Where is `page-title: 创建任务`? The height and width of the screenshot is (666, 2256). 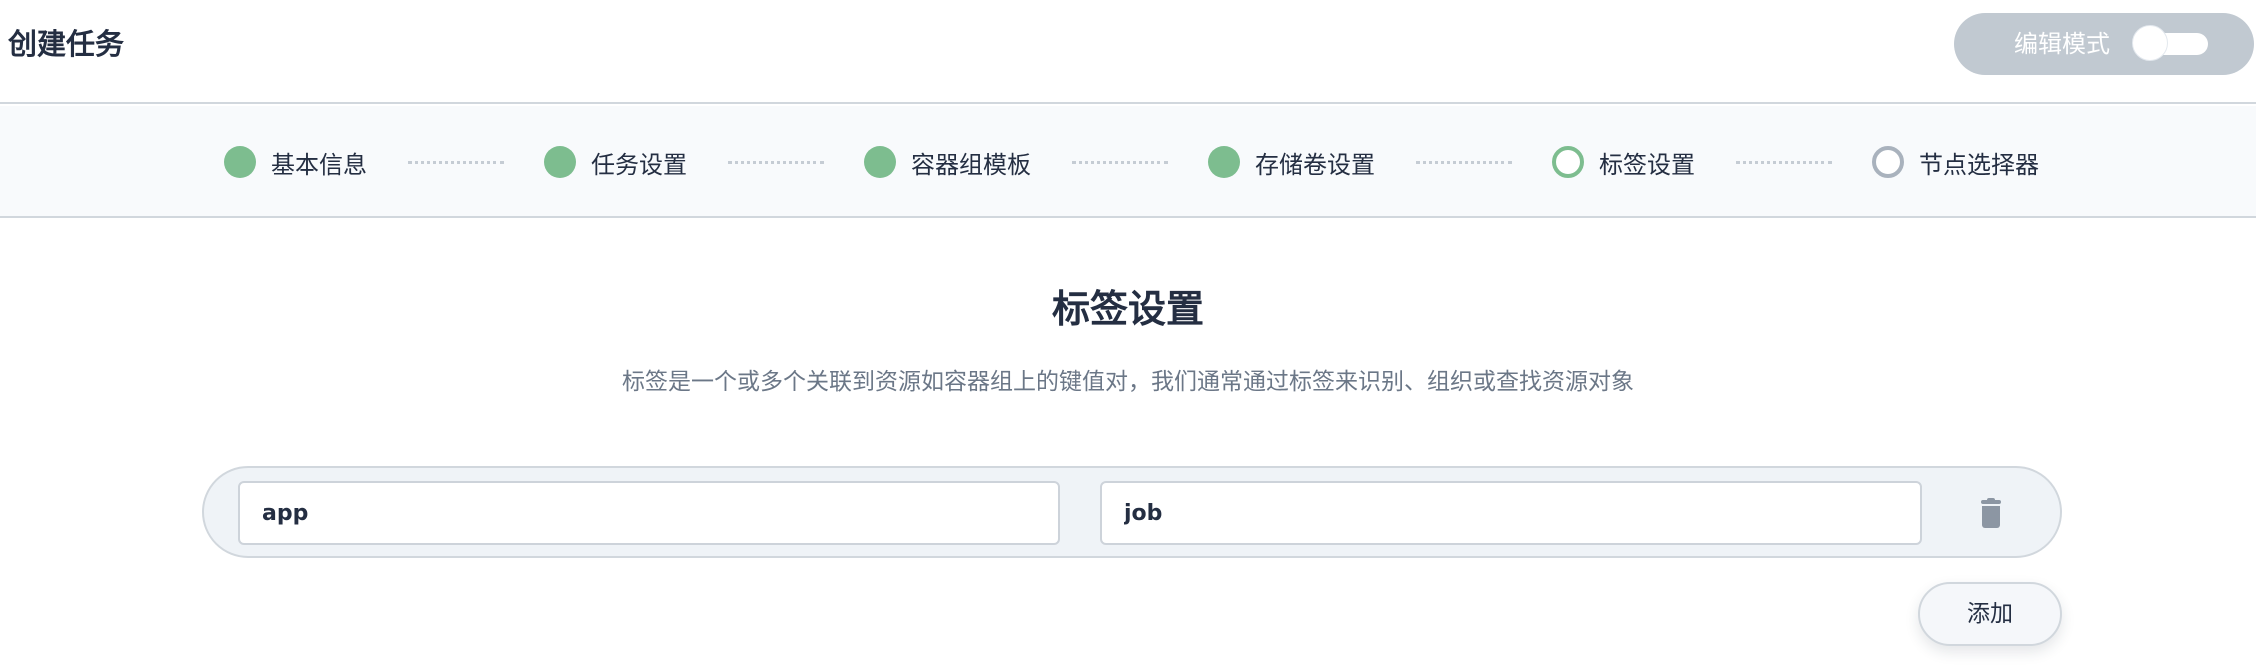 page-title: 创建任务 is located at coordinates (66, 44).